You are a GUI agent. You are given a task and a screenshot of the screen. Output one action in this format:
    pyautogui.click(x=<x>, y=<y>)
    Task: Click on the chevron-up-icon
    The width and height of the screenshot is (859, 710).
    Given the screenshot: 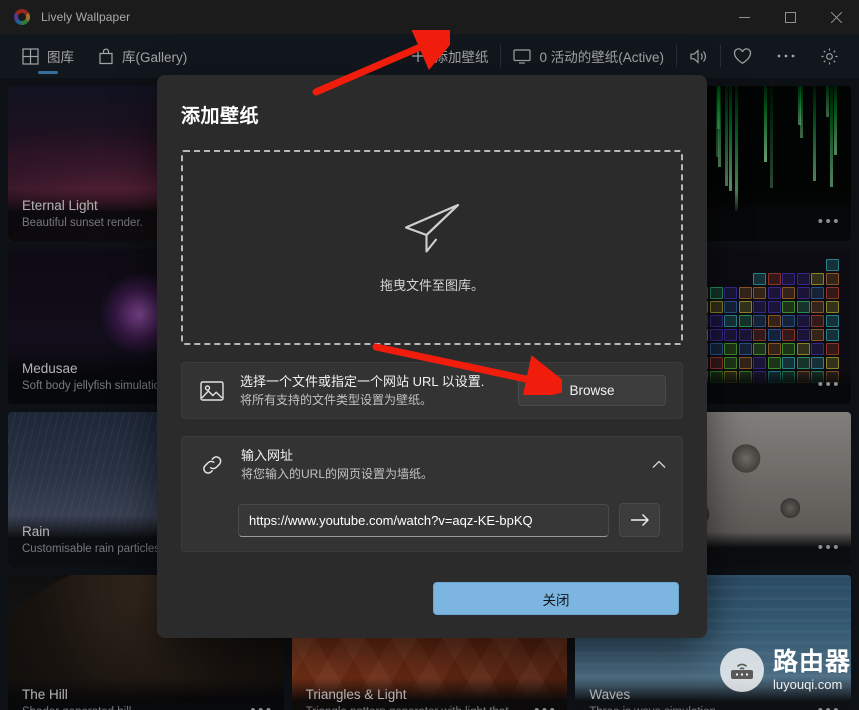 What is the action you would take?
    pyautogui.click(x=655, y=465)
    